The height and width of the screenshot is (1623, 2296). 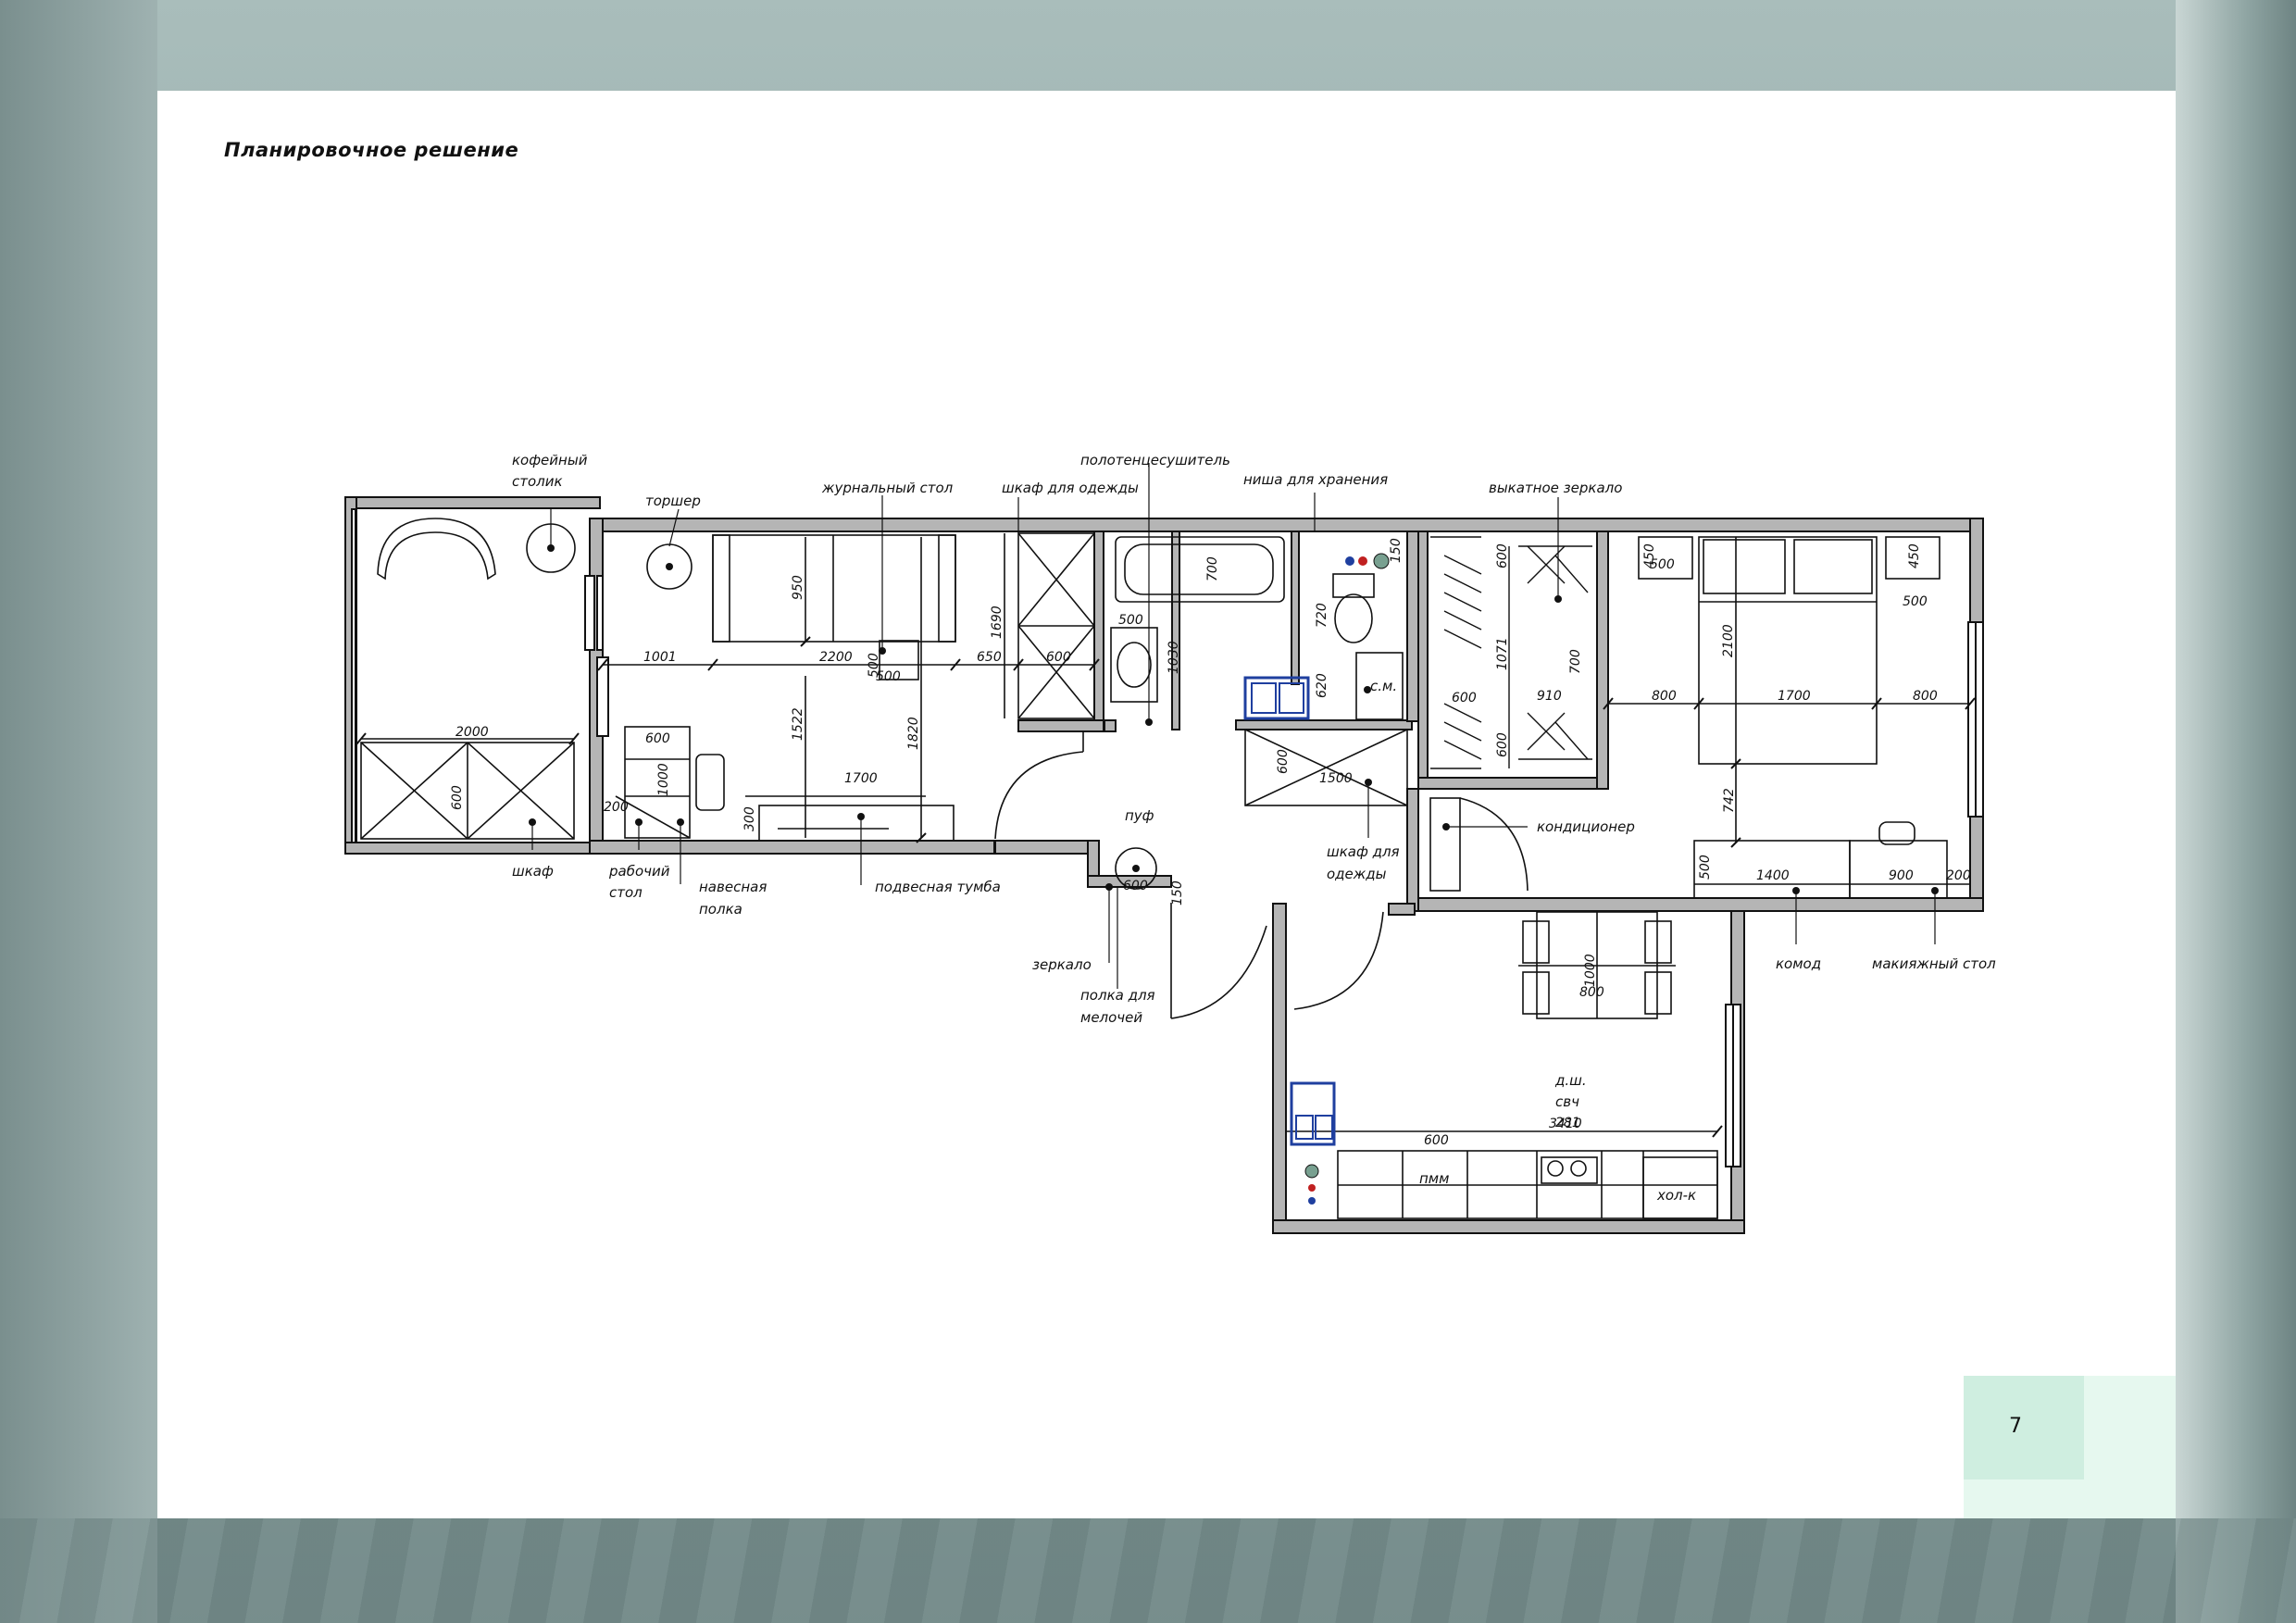 What do you see at coordinates (733, 887) in the screenshot?
I see `label-hanging-shelf: навесная` at bounding box center [733, 887].